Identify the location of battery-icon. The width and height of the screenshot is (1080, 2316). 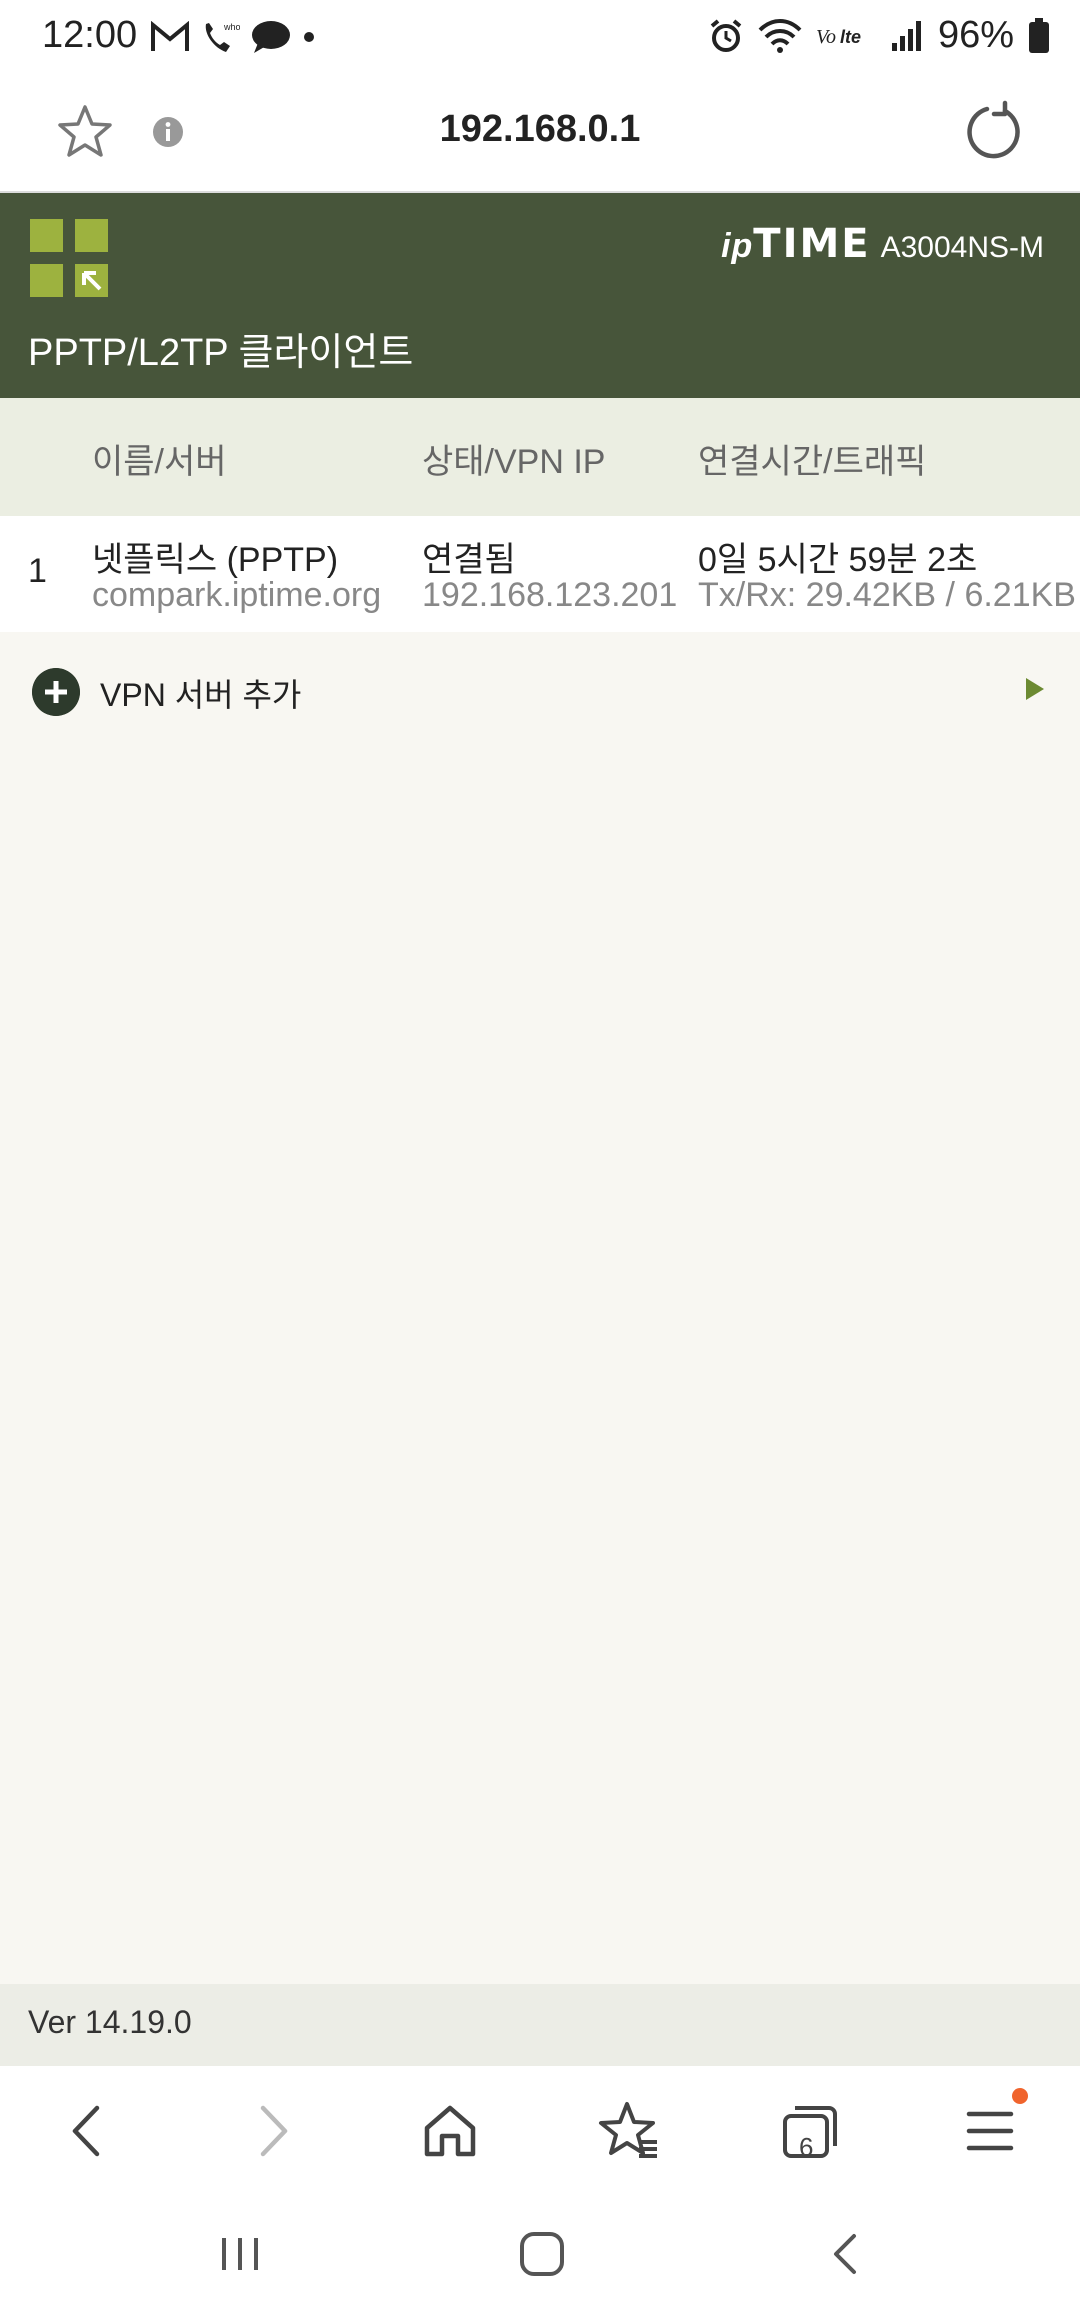
(1039, 35).